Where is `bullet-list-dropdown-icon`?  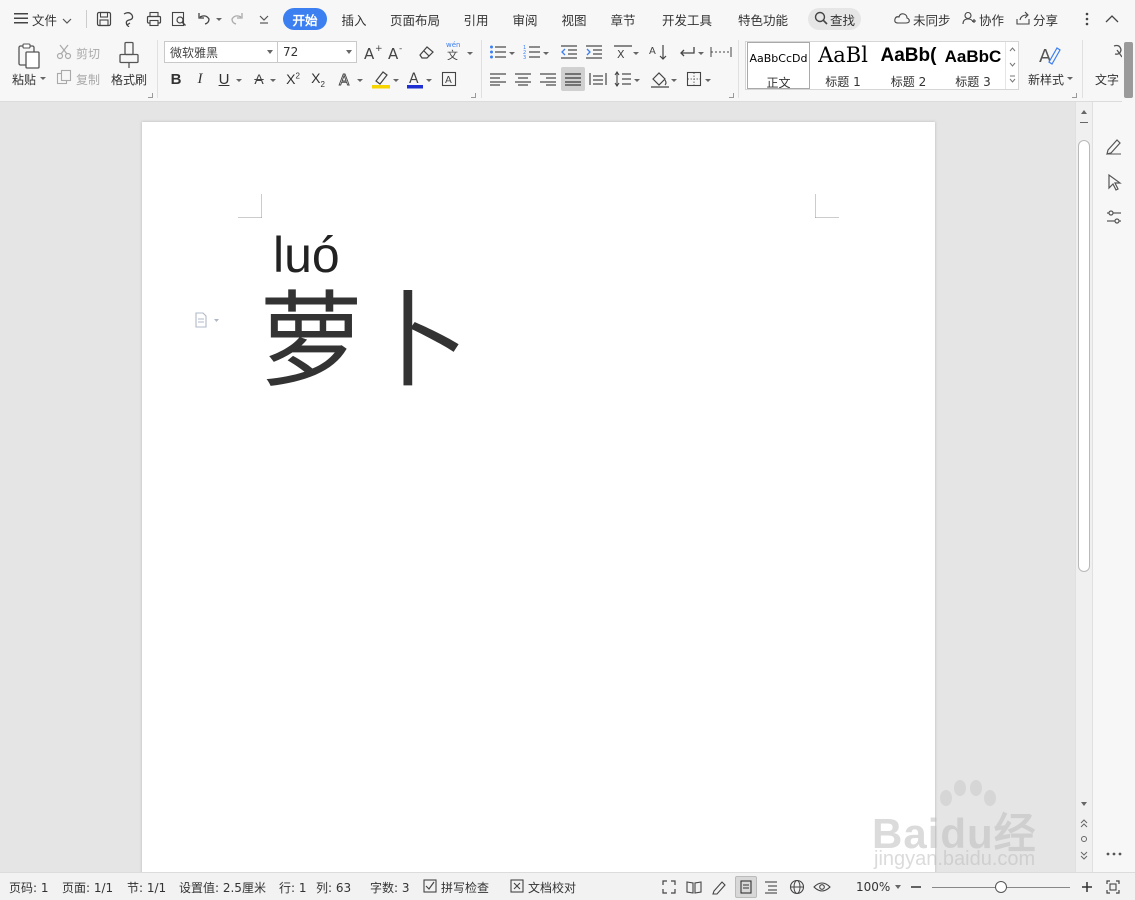
bullet-list-dropdown-icon is located at coordinates (512, 53).